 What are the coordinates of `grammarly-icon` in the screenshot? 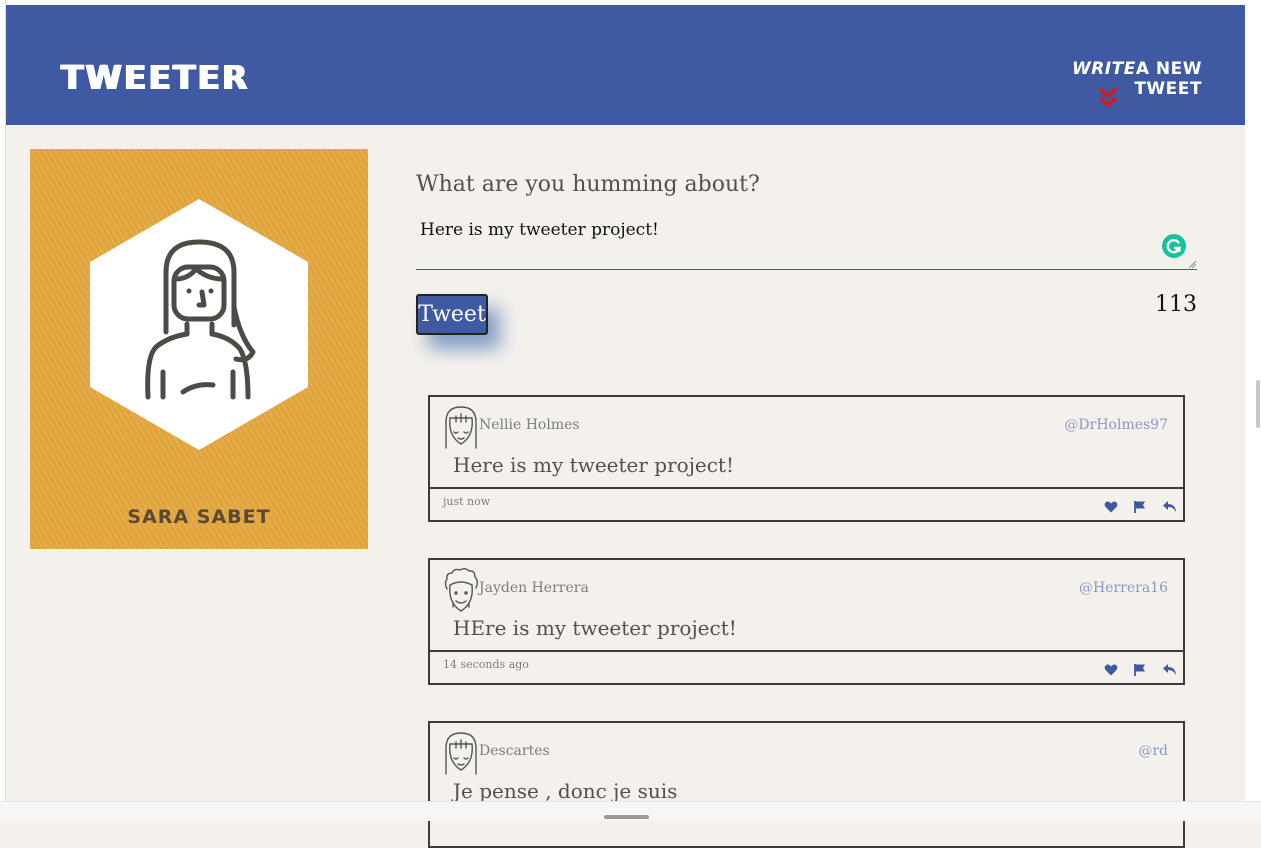 It's located at (1174, 246).